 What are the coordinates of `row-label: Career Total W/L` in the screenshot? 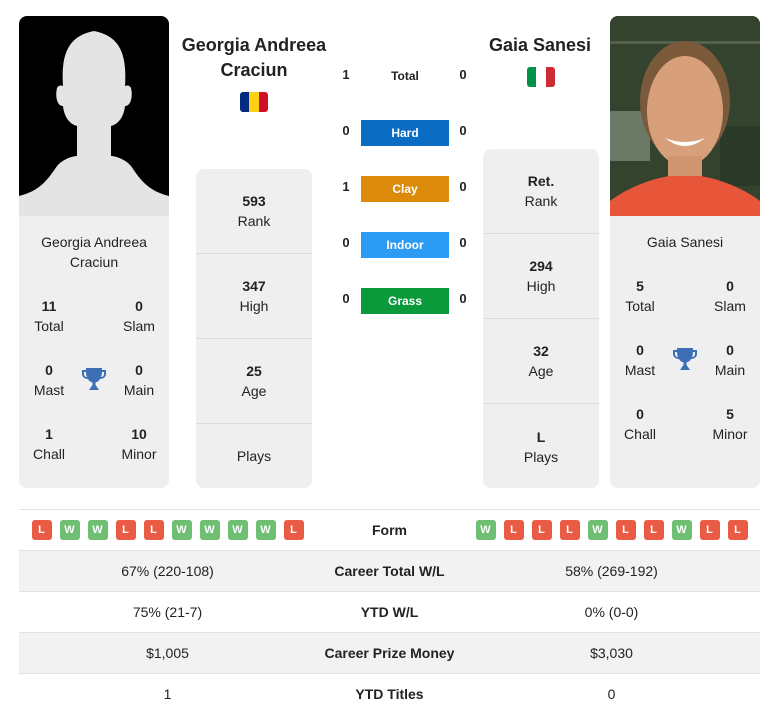 It's located at (389, 571).